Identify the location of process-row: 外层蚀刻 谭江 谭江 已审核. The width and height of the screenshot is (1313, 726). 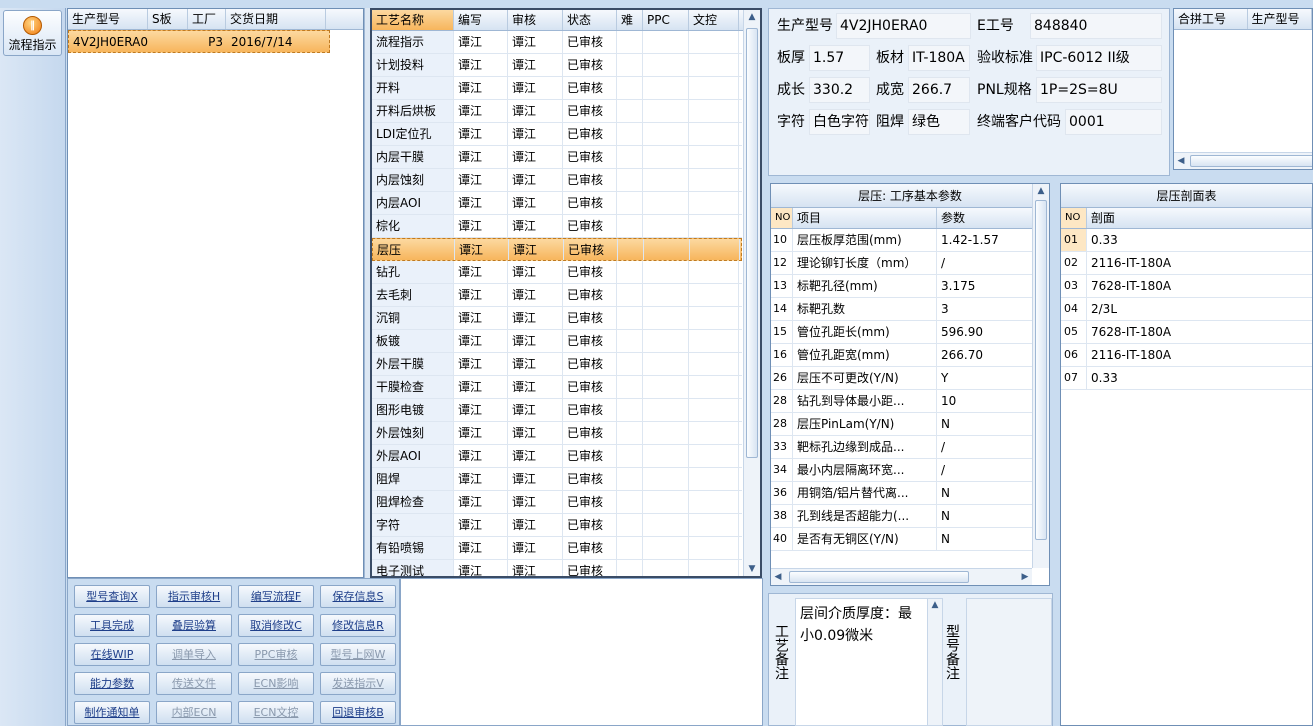
(557, 433).